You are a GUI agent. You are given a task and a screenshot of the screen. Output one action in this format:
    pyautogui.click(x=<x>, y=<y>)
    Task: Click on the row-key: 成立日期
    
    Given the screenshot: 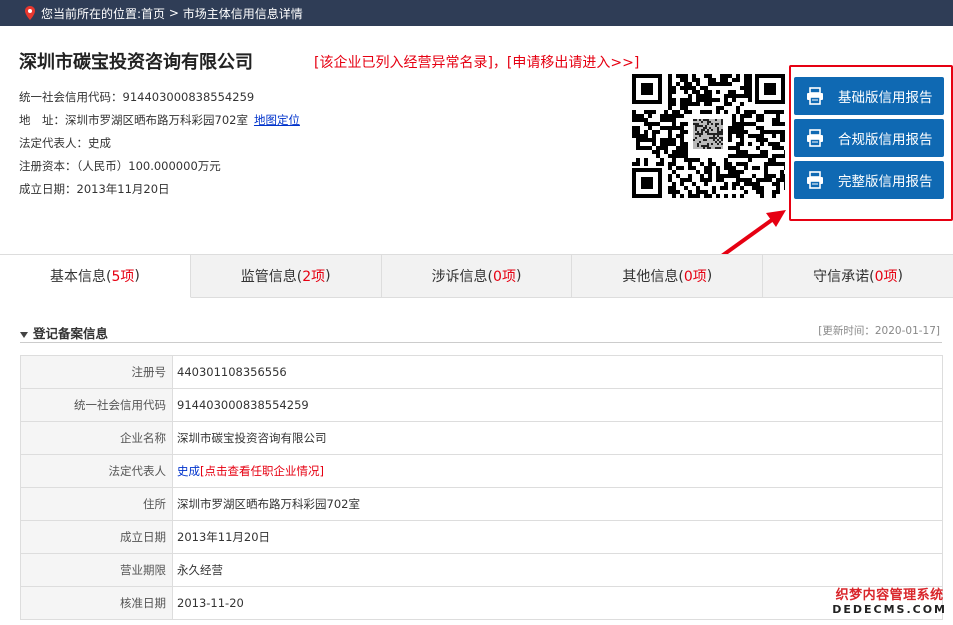 What is the action you would take?
    pyautogui.click(x=96, y=537)
    